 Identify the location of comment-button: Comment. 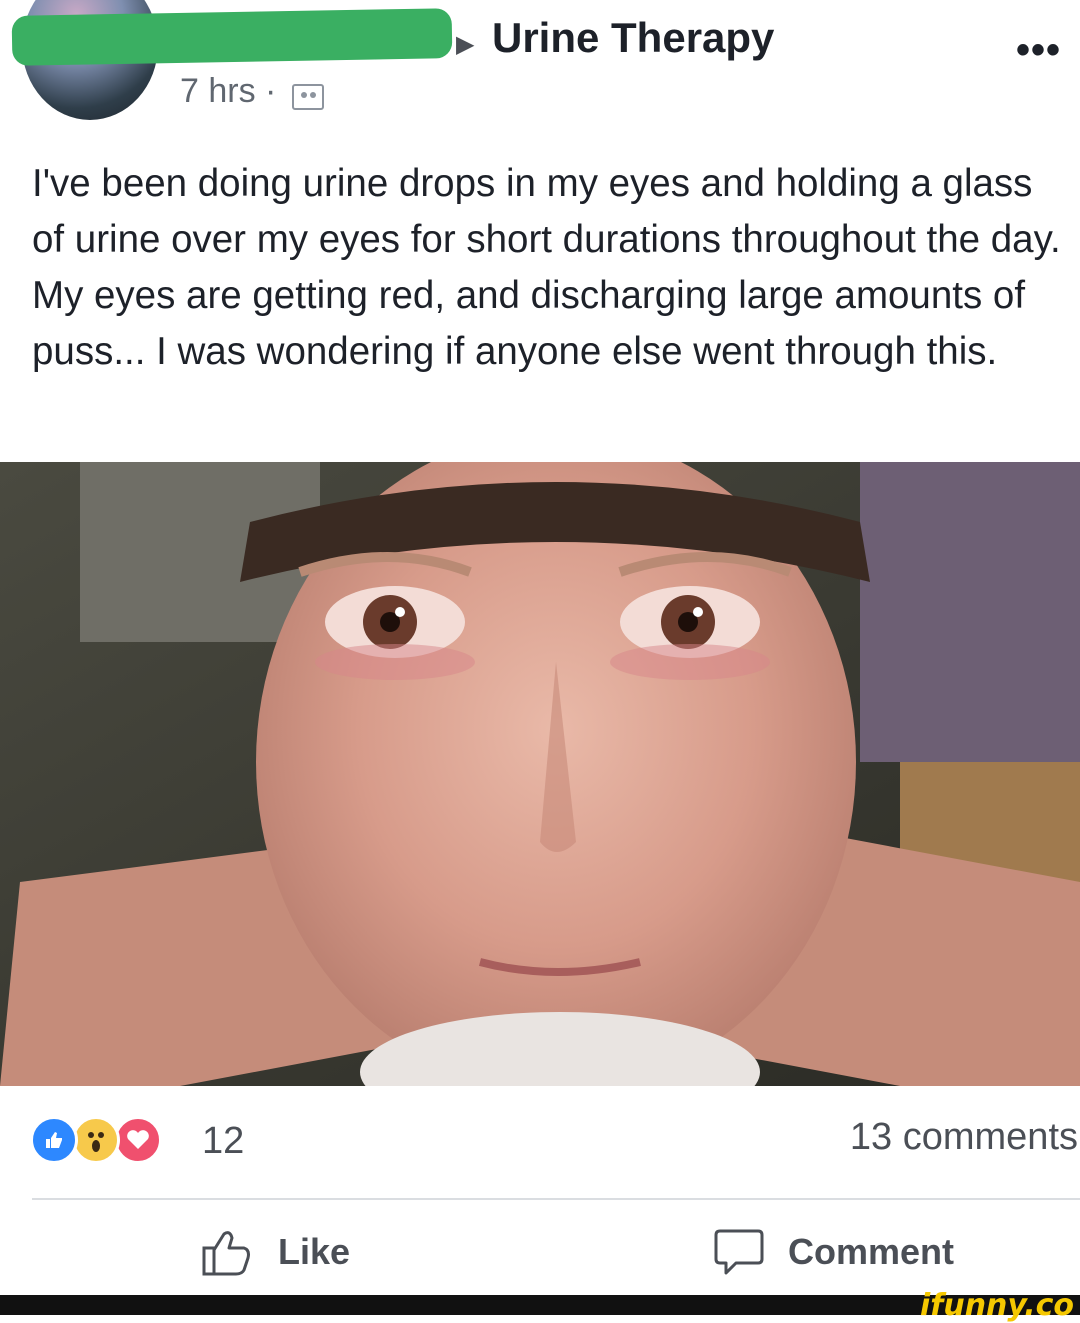
(833, 1252).